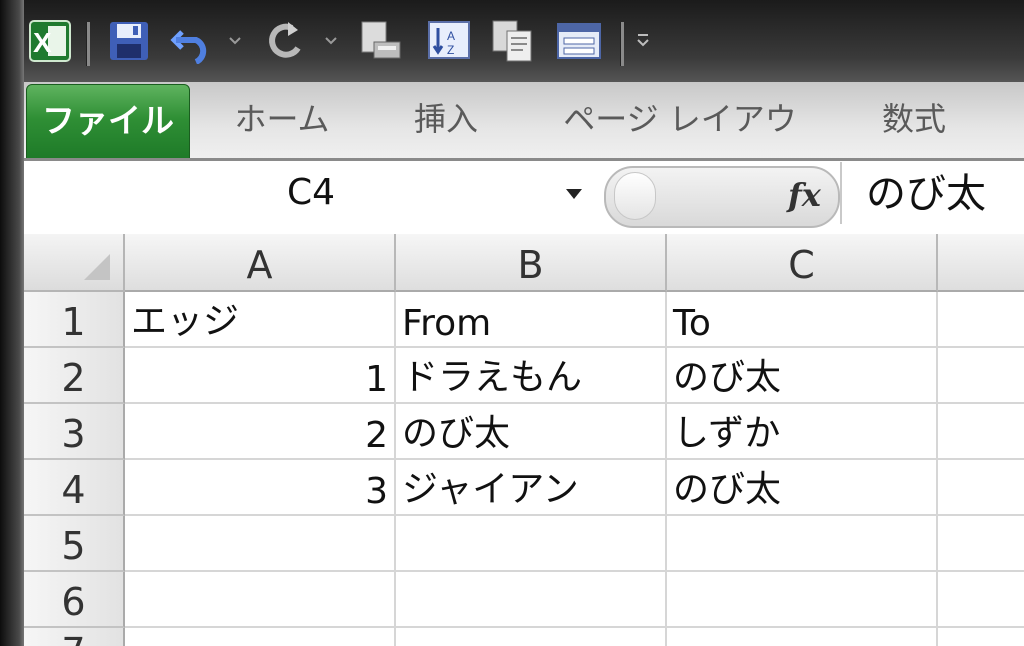  Describe the element at coordinates (446, 121) in the screenshot. I see `tab-insert: 挿入` at that location.